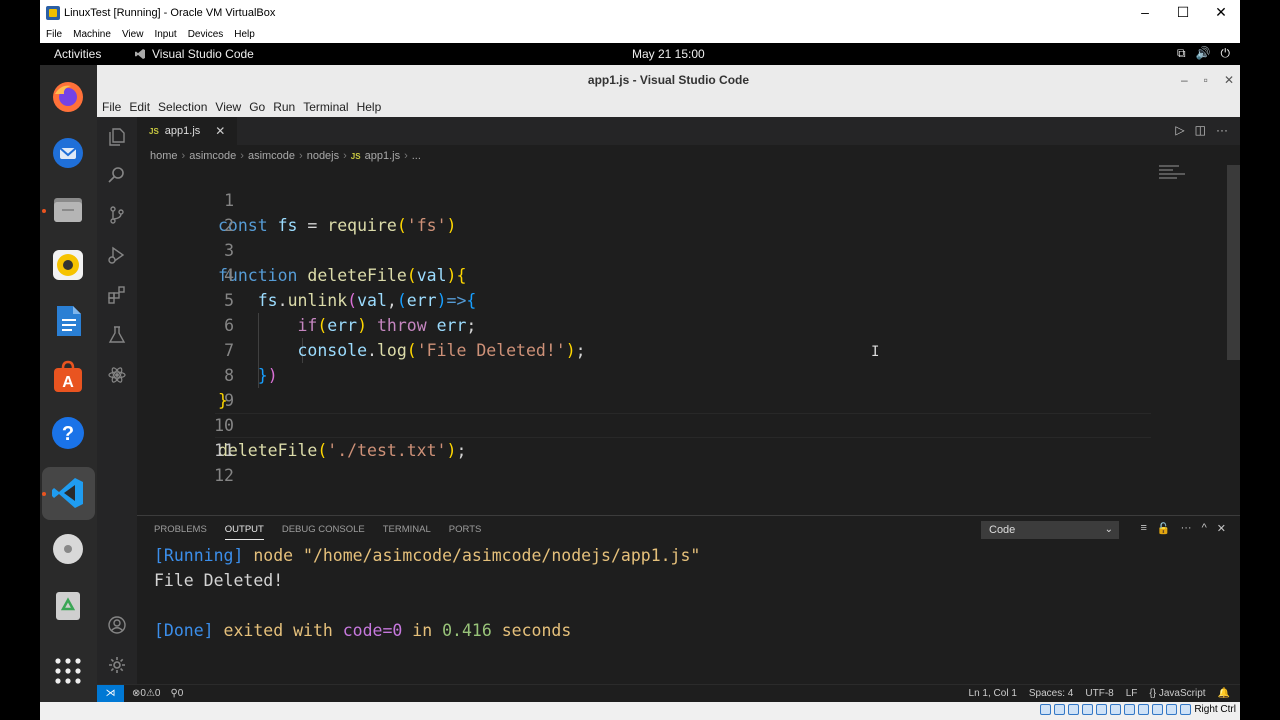  Describe the element at coordinates (465, 532) in the screenshot. I see `tab-ports: PORTS` at that location.